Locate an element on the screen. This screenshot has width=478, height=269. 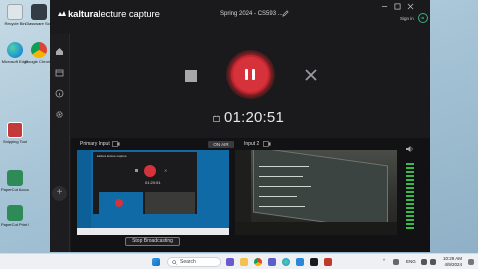
desktop-icon-chrome: Google Chrome is located at coordinates (39, 53).